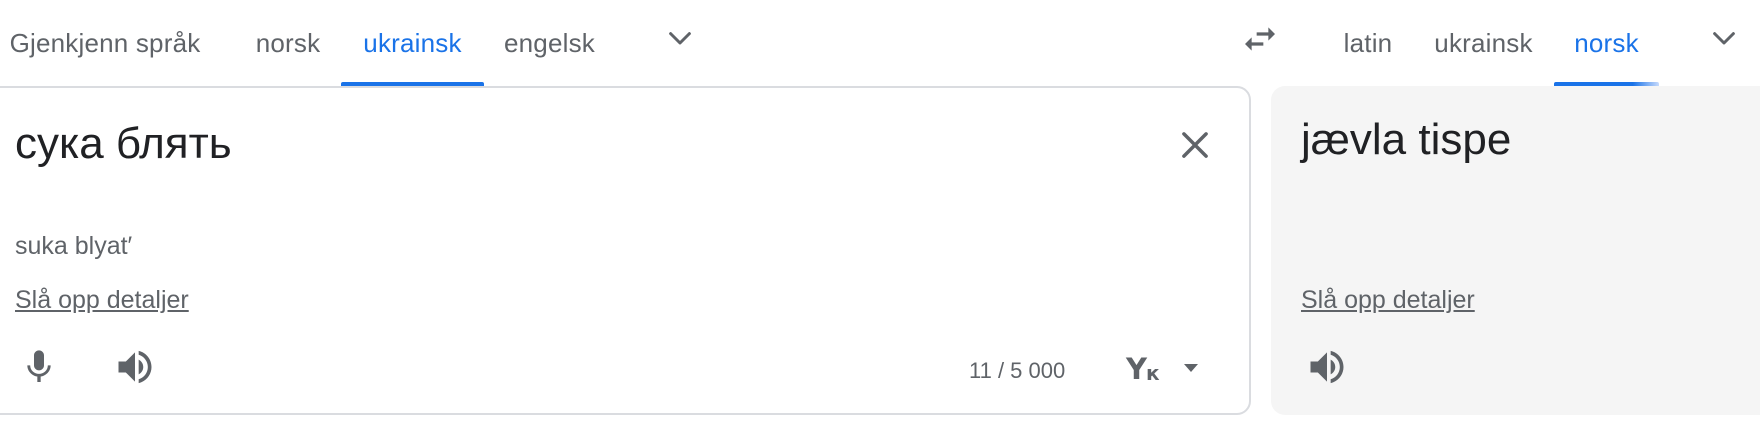 This screenshot has width=1760, height=446. I want to click on target-tab-latin: latin, so click(1368, 43).